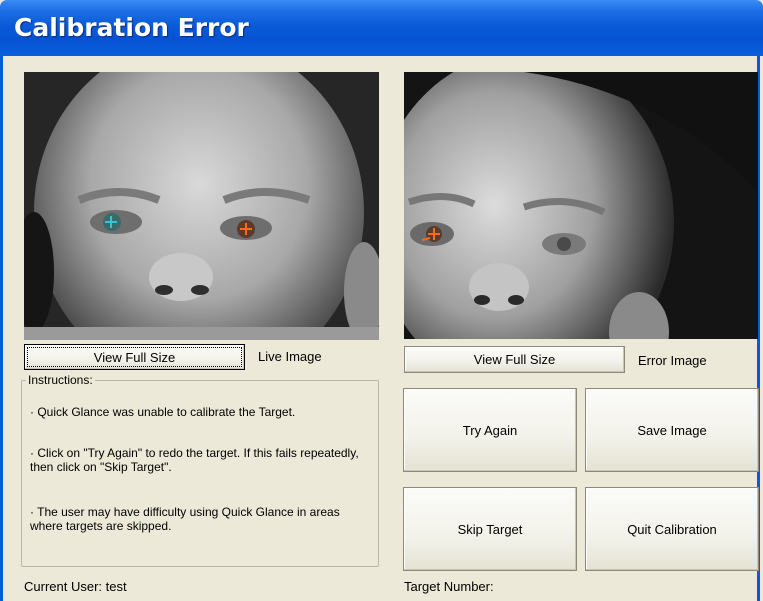 Image resolution: width=763 pixels, height=601 pixels. I want to click on skip-target-label: Skip Target, so click(490, 529).